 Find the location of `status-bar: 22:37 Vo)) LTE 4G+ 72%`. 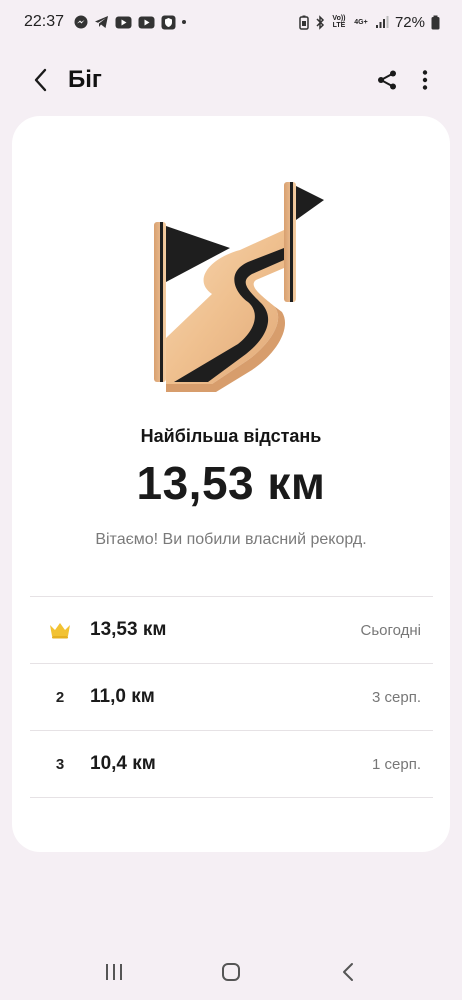

status-bar: 22:37 Vo)) LTE 4G+ 72% is located at coordinates (231, 22).